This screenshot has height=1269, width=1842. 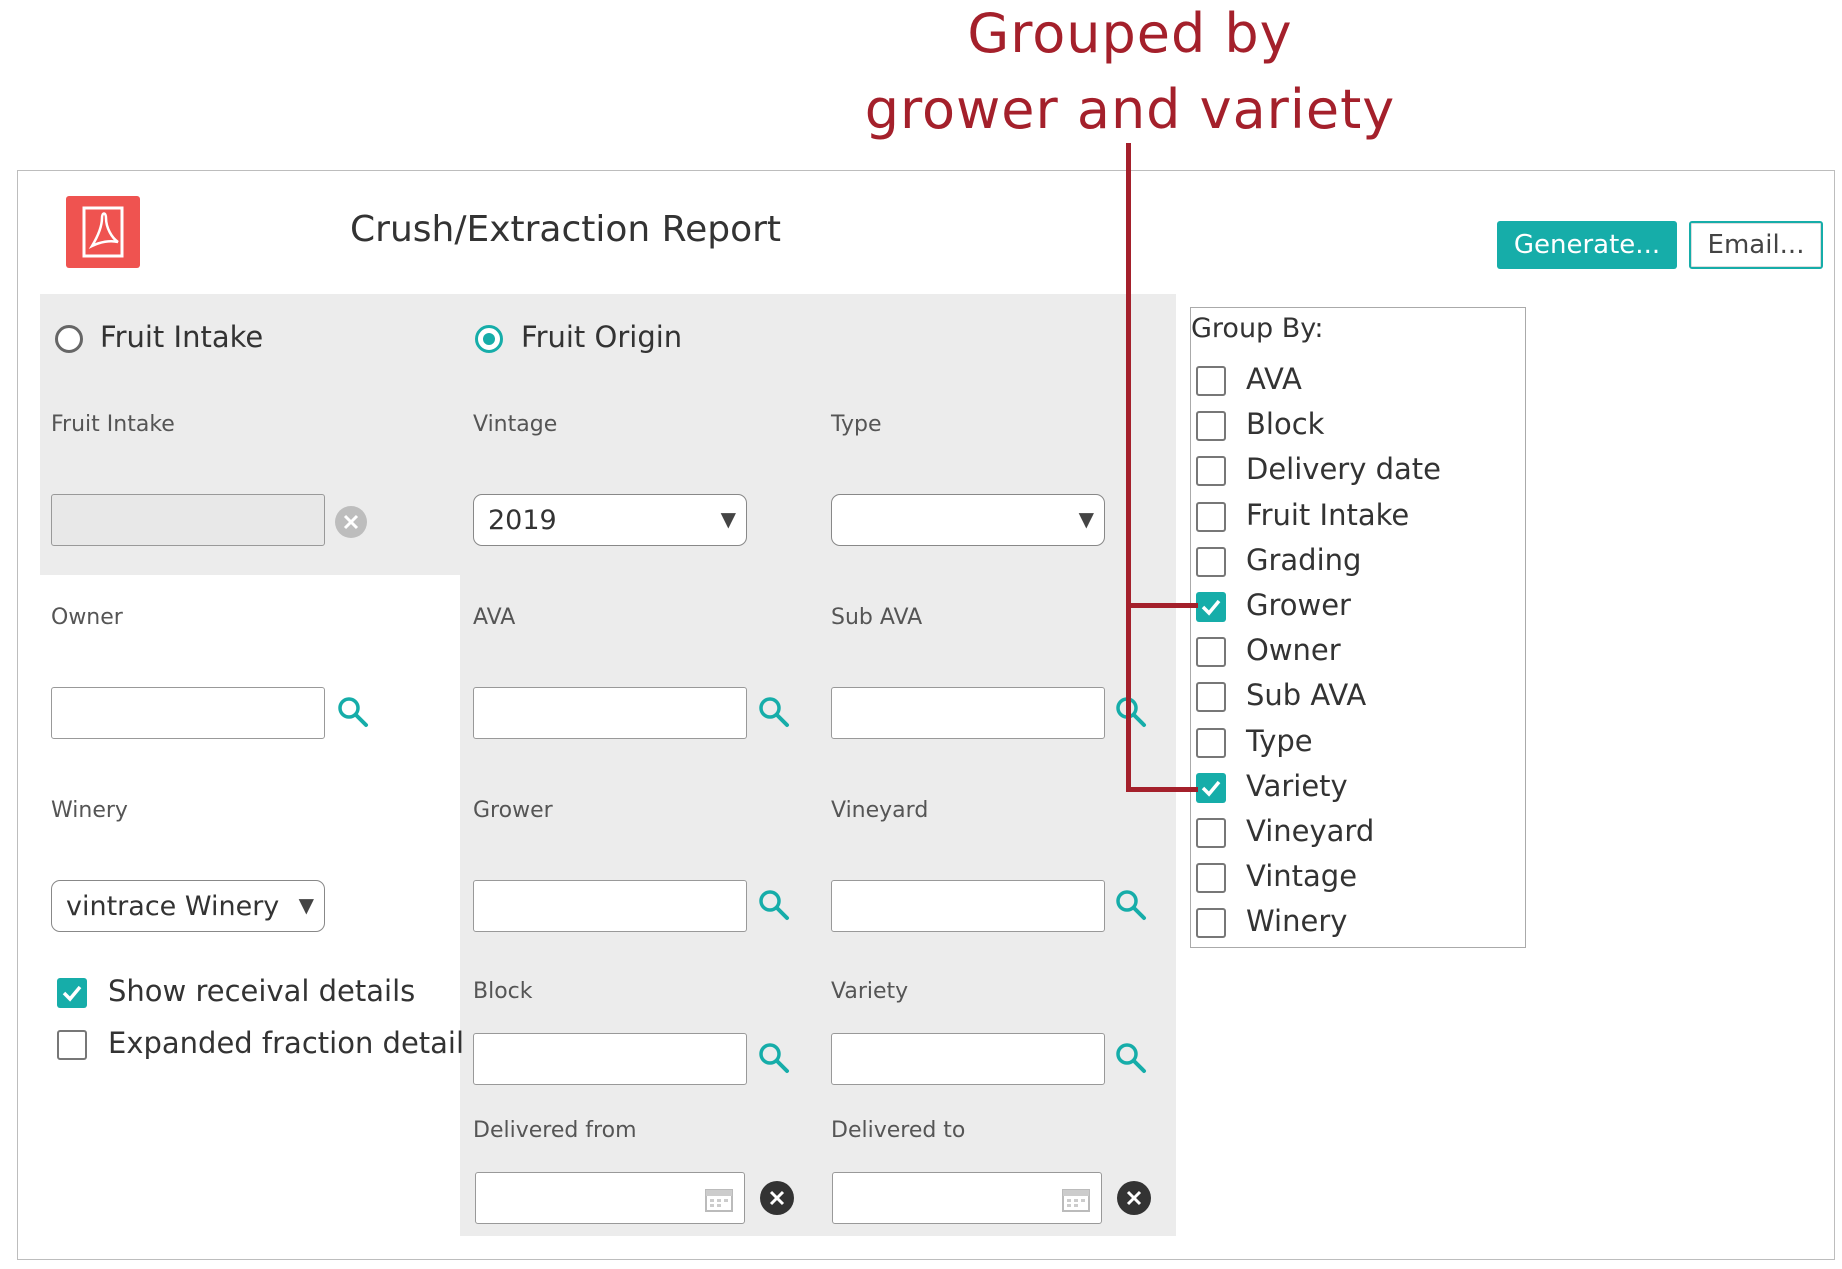 I want to click on vineyard-label: Vineyard, so click(x=880, y=810).